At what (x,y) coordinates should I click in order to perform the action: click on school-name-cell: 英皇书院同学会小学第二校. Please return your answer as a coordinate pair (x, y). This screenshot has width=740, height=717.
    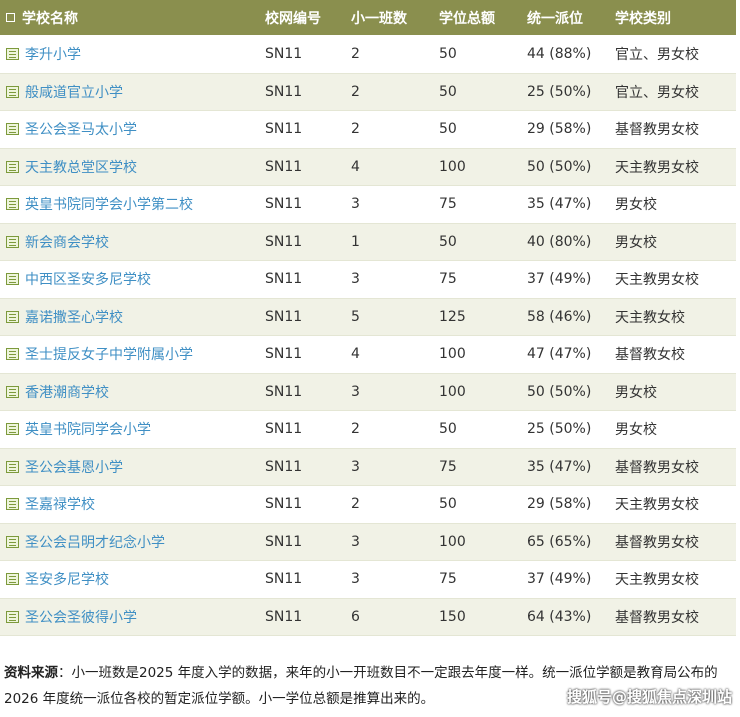
    Looking at the image, I should click on (132, 204).